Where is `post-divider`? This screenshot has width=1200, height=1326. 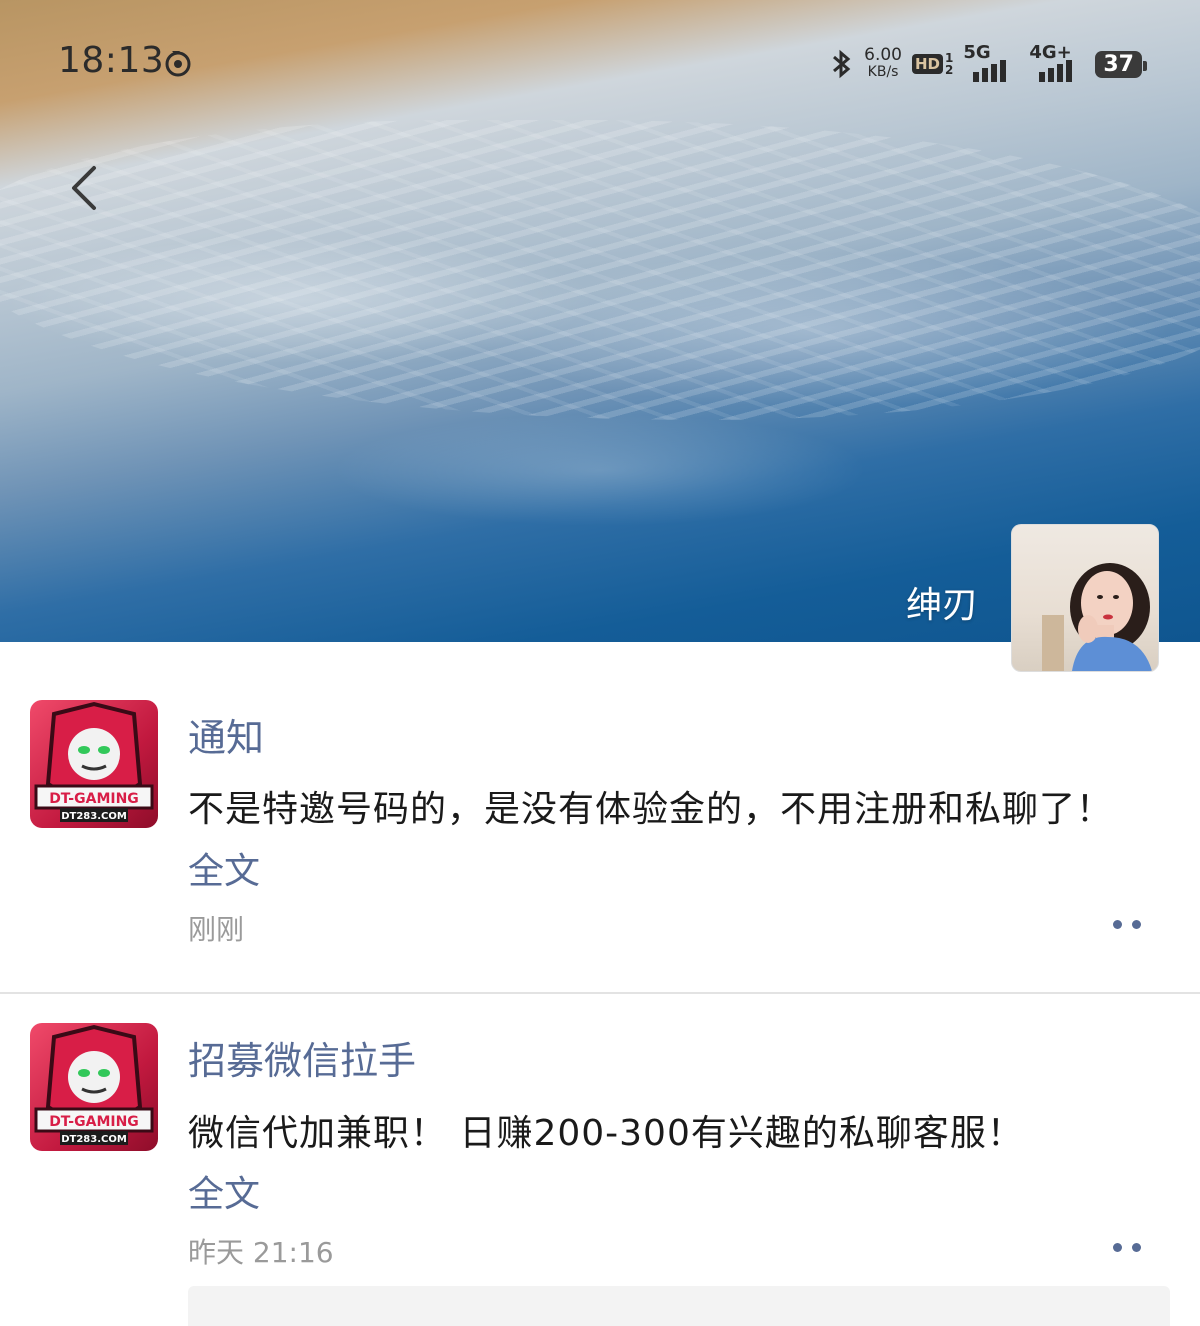
post-divider is located at coordinates (600, 993).